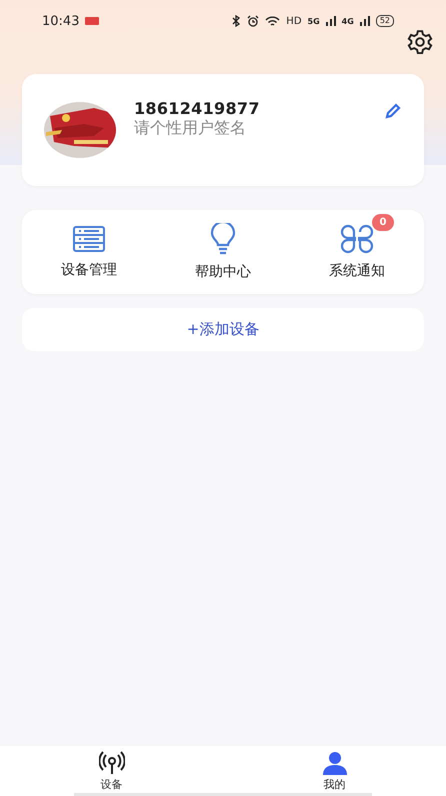  Describe the element at coordinates (223, 239) in the screenshot. I see `lightbulb-icon` at that location.